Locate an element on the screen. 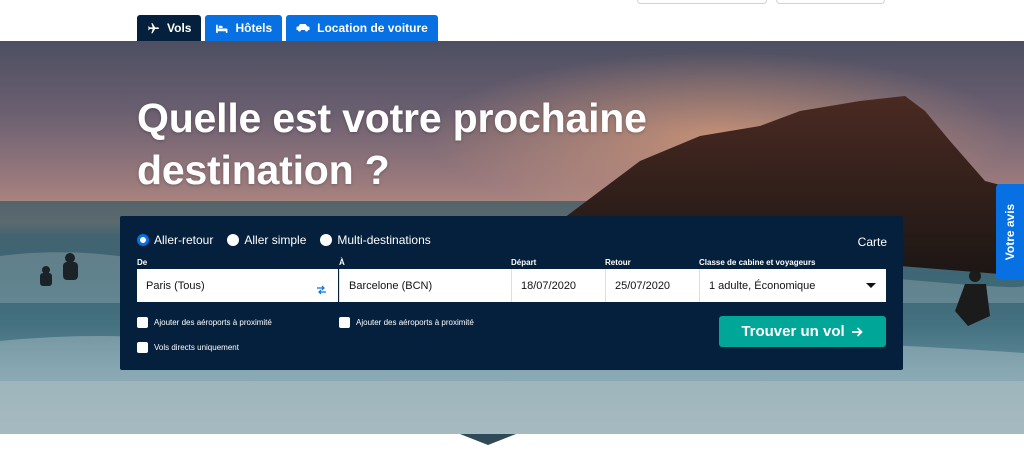  trip-type-one-way: Aller simple is located at coordinates (266, 240).